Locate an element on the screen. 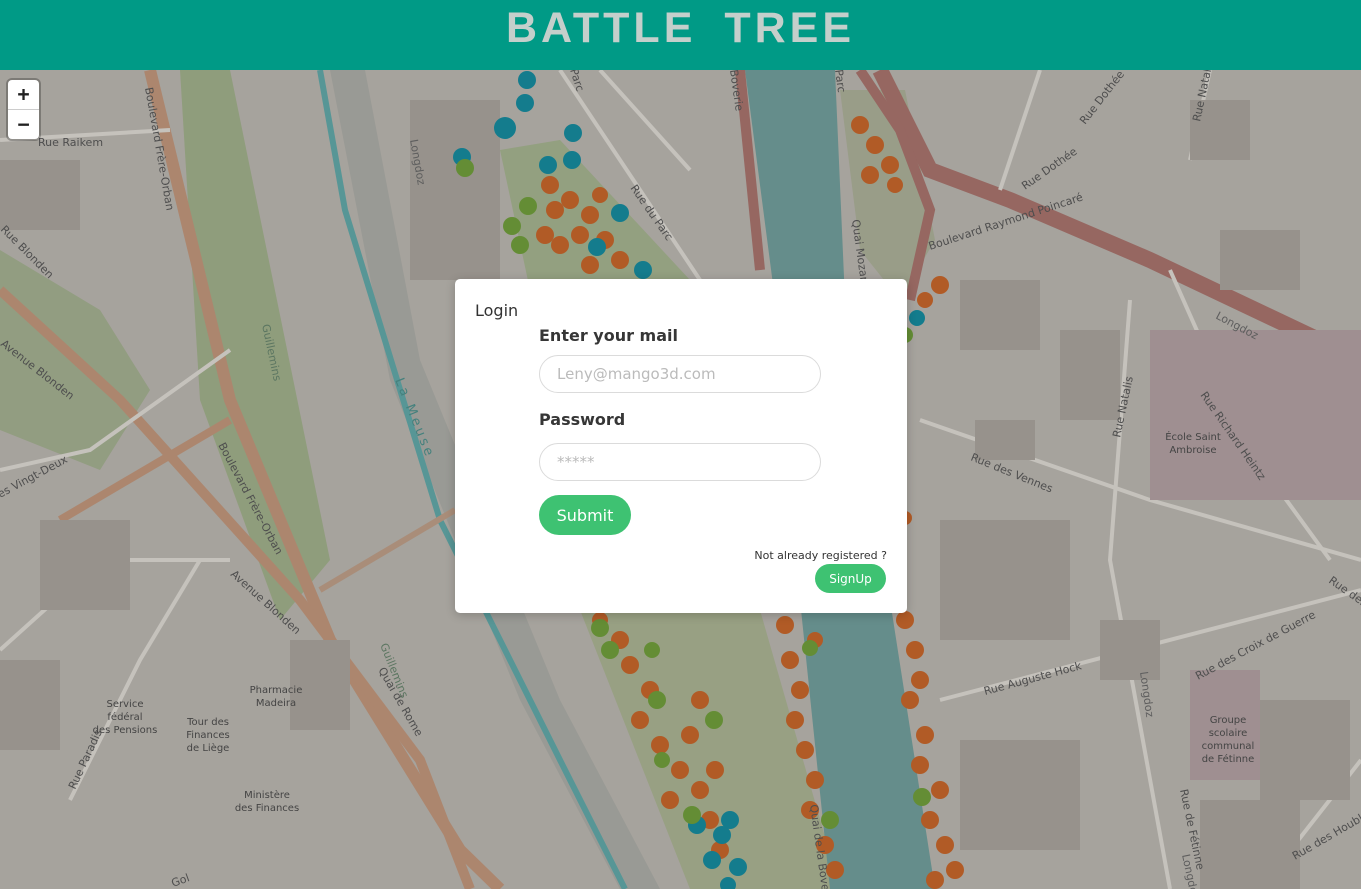 The height and width of the screenshot is (889, 1361). mail-input is located at coordinates (680, 374).